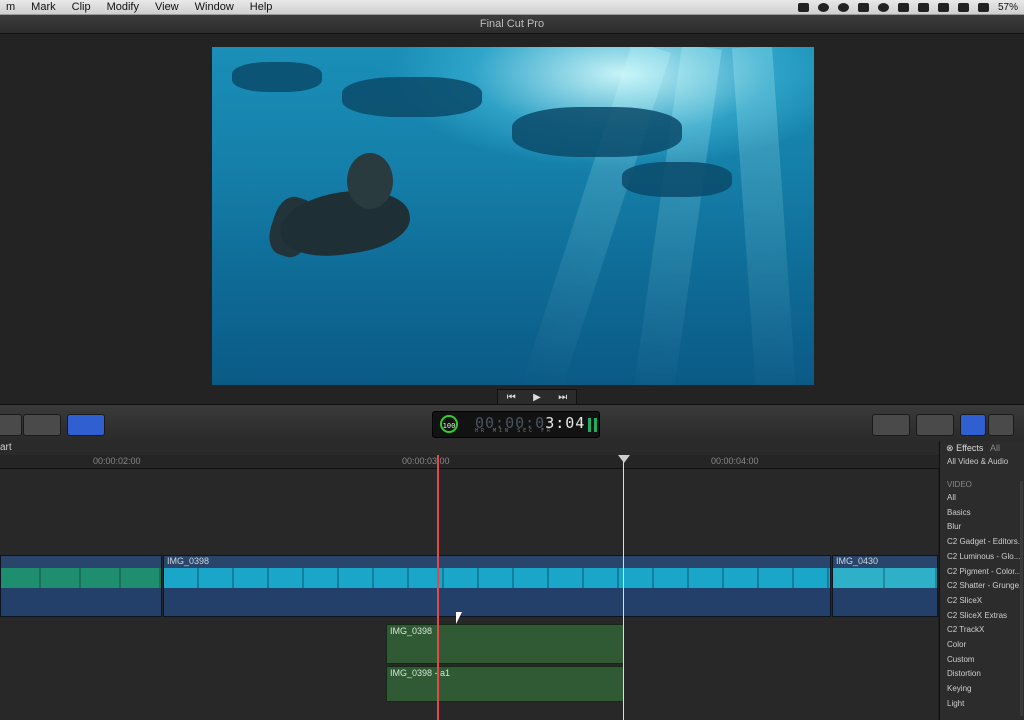 This screenshot has width=1024, height=720. What do you see at coordinates (1021, 598) in the screenshot?
I see `effects-scrollbar` at bounding box center [1021, 598].